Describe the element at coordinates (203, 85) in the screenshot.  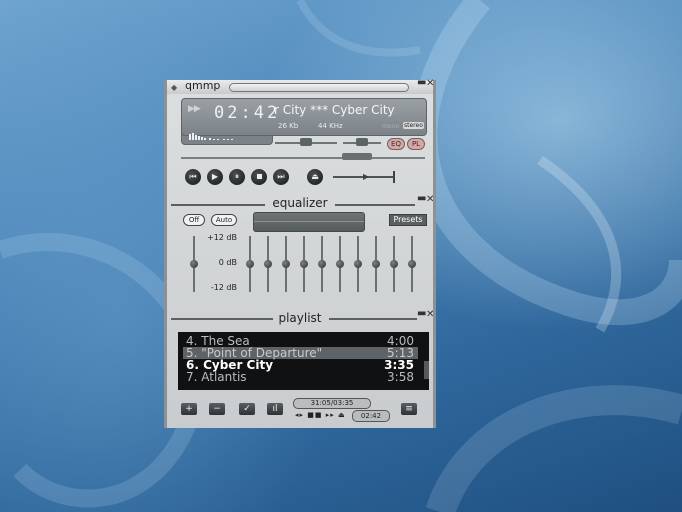
I see `window-title: qmmp` at that location.